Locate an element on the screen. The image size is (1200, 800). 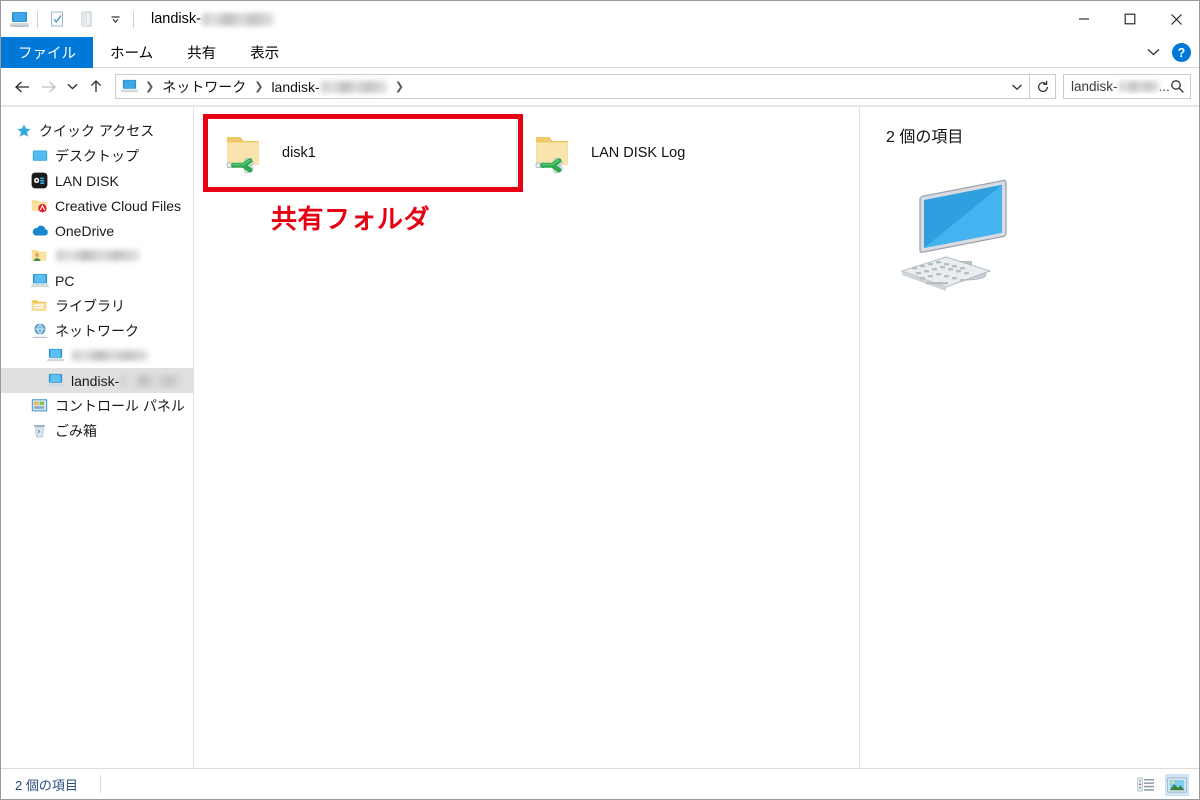
sidebar-item-pc: PC is located at coordinates (97, 280).